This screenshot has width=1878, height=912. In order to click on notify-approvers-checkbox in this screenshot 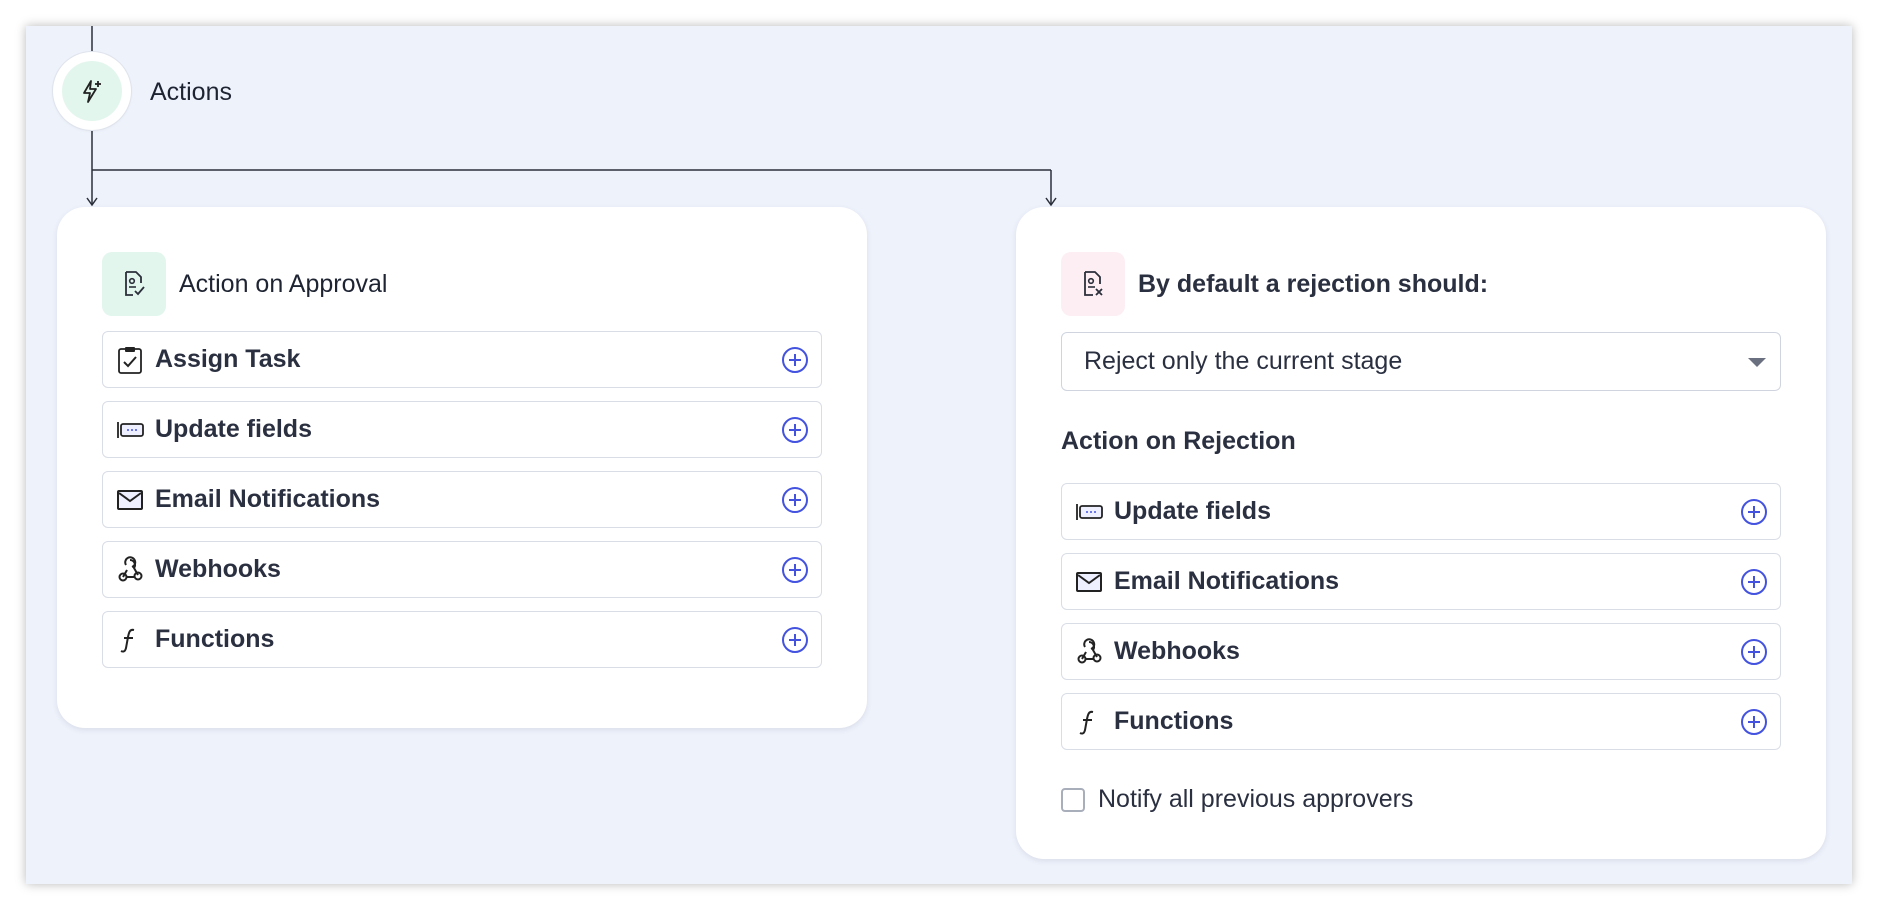, I will do `click(1073, 799)`.